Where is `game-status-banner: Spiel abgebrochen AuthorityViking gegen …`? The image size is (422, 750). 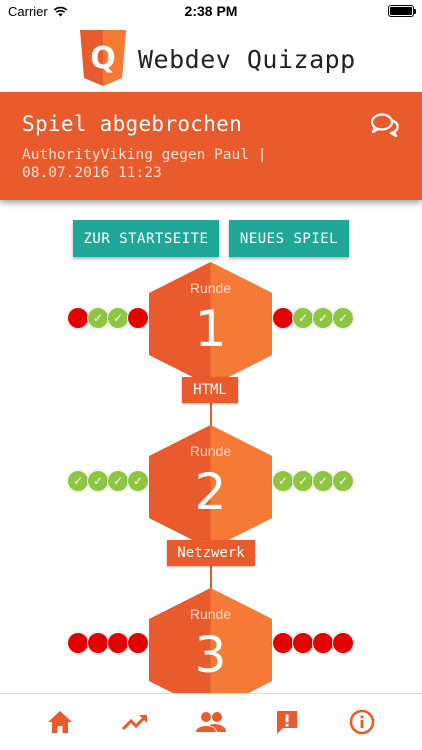
game-status-banner: Spiel abgebrochen AuthorityViking gegen … is located at coordinates (211, 146).